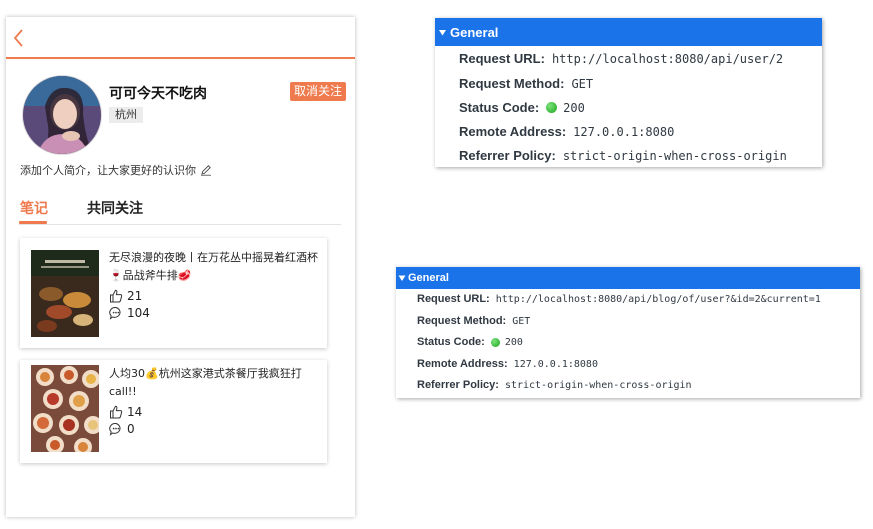 The height and width of the screenshot is (529, 873). I want to click on like-count-value: 14, so click(135, 412).